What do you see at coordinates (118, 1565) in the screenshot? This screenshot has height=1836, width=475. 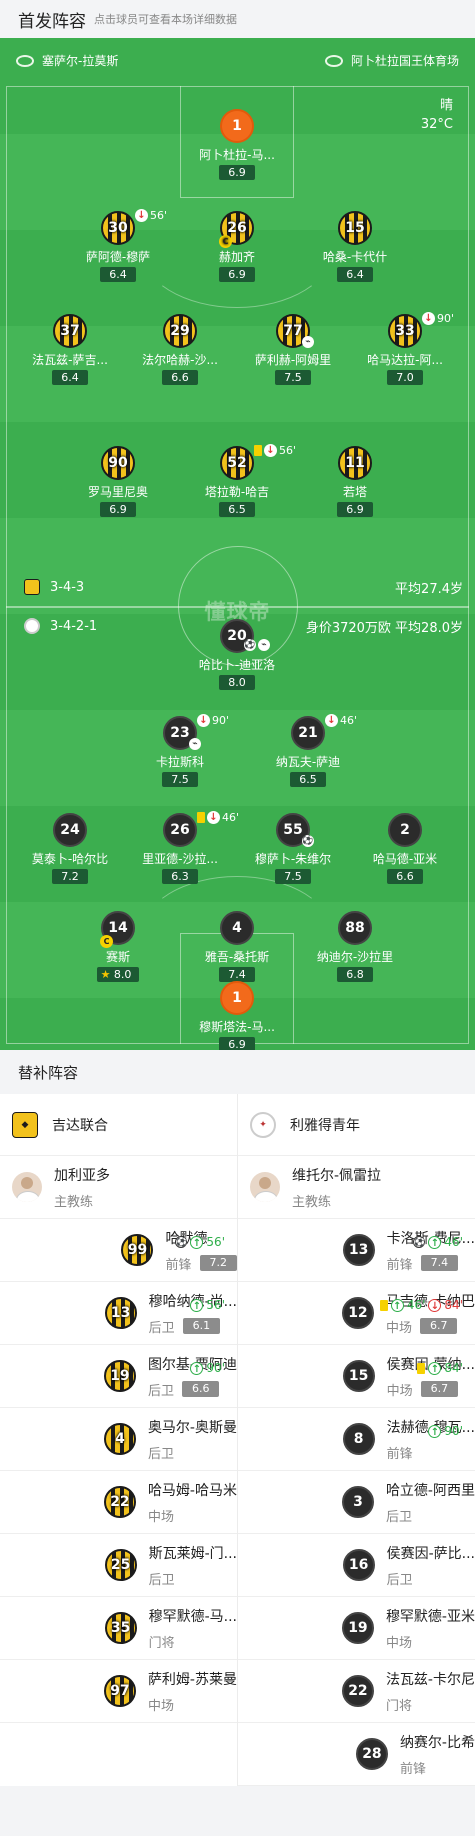 I see `home-sub-row: 25 斯瓦莱姆-门... 后卫` at bounding box center [118, 1565].